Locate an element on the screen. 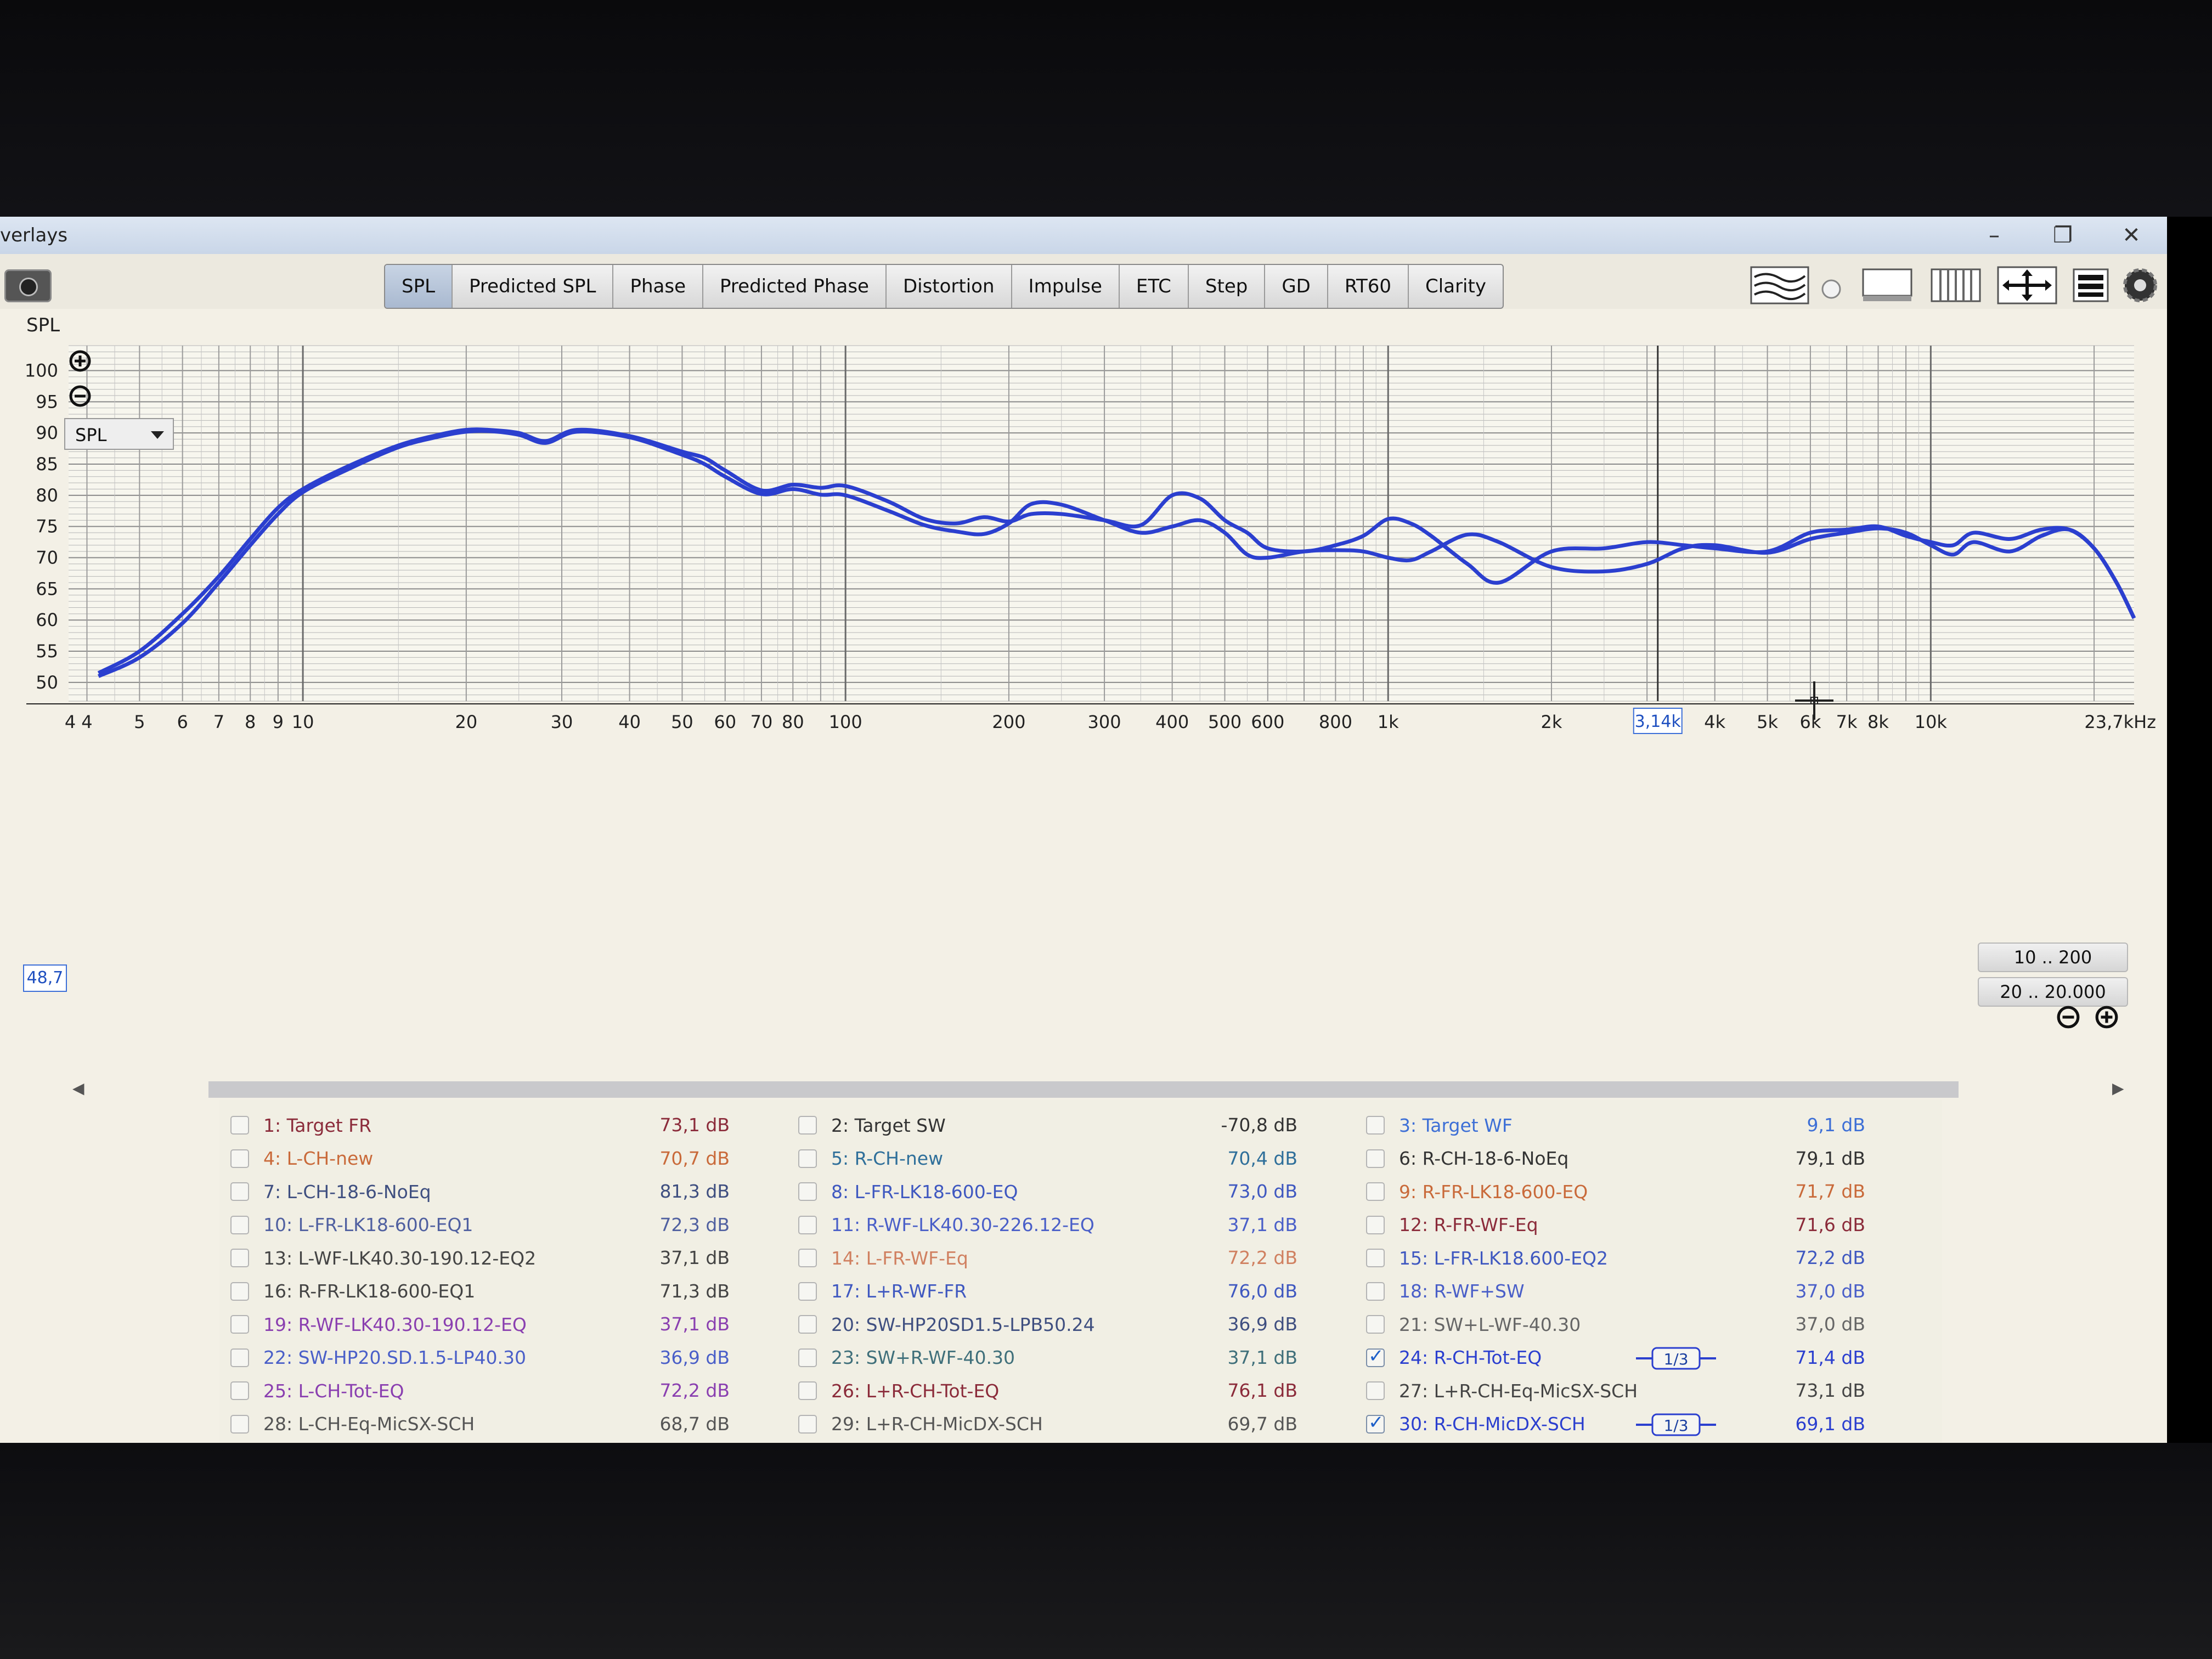 Image resolution: width=2212 pixels, height=1659 pixels. x-zoom-in-icon is located at coordinates (2107, 1017).